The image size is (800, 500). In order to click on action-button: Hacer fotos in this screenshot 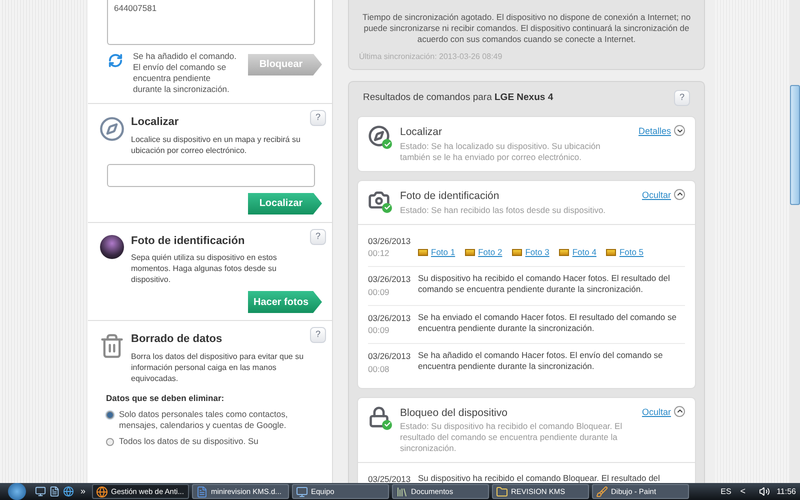, I will do `click(285, 302)`.